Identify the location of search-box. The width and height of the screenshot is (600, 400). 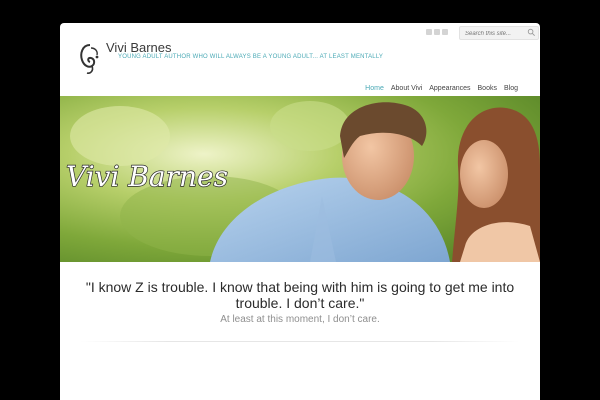
(499, 33).